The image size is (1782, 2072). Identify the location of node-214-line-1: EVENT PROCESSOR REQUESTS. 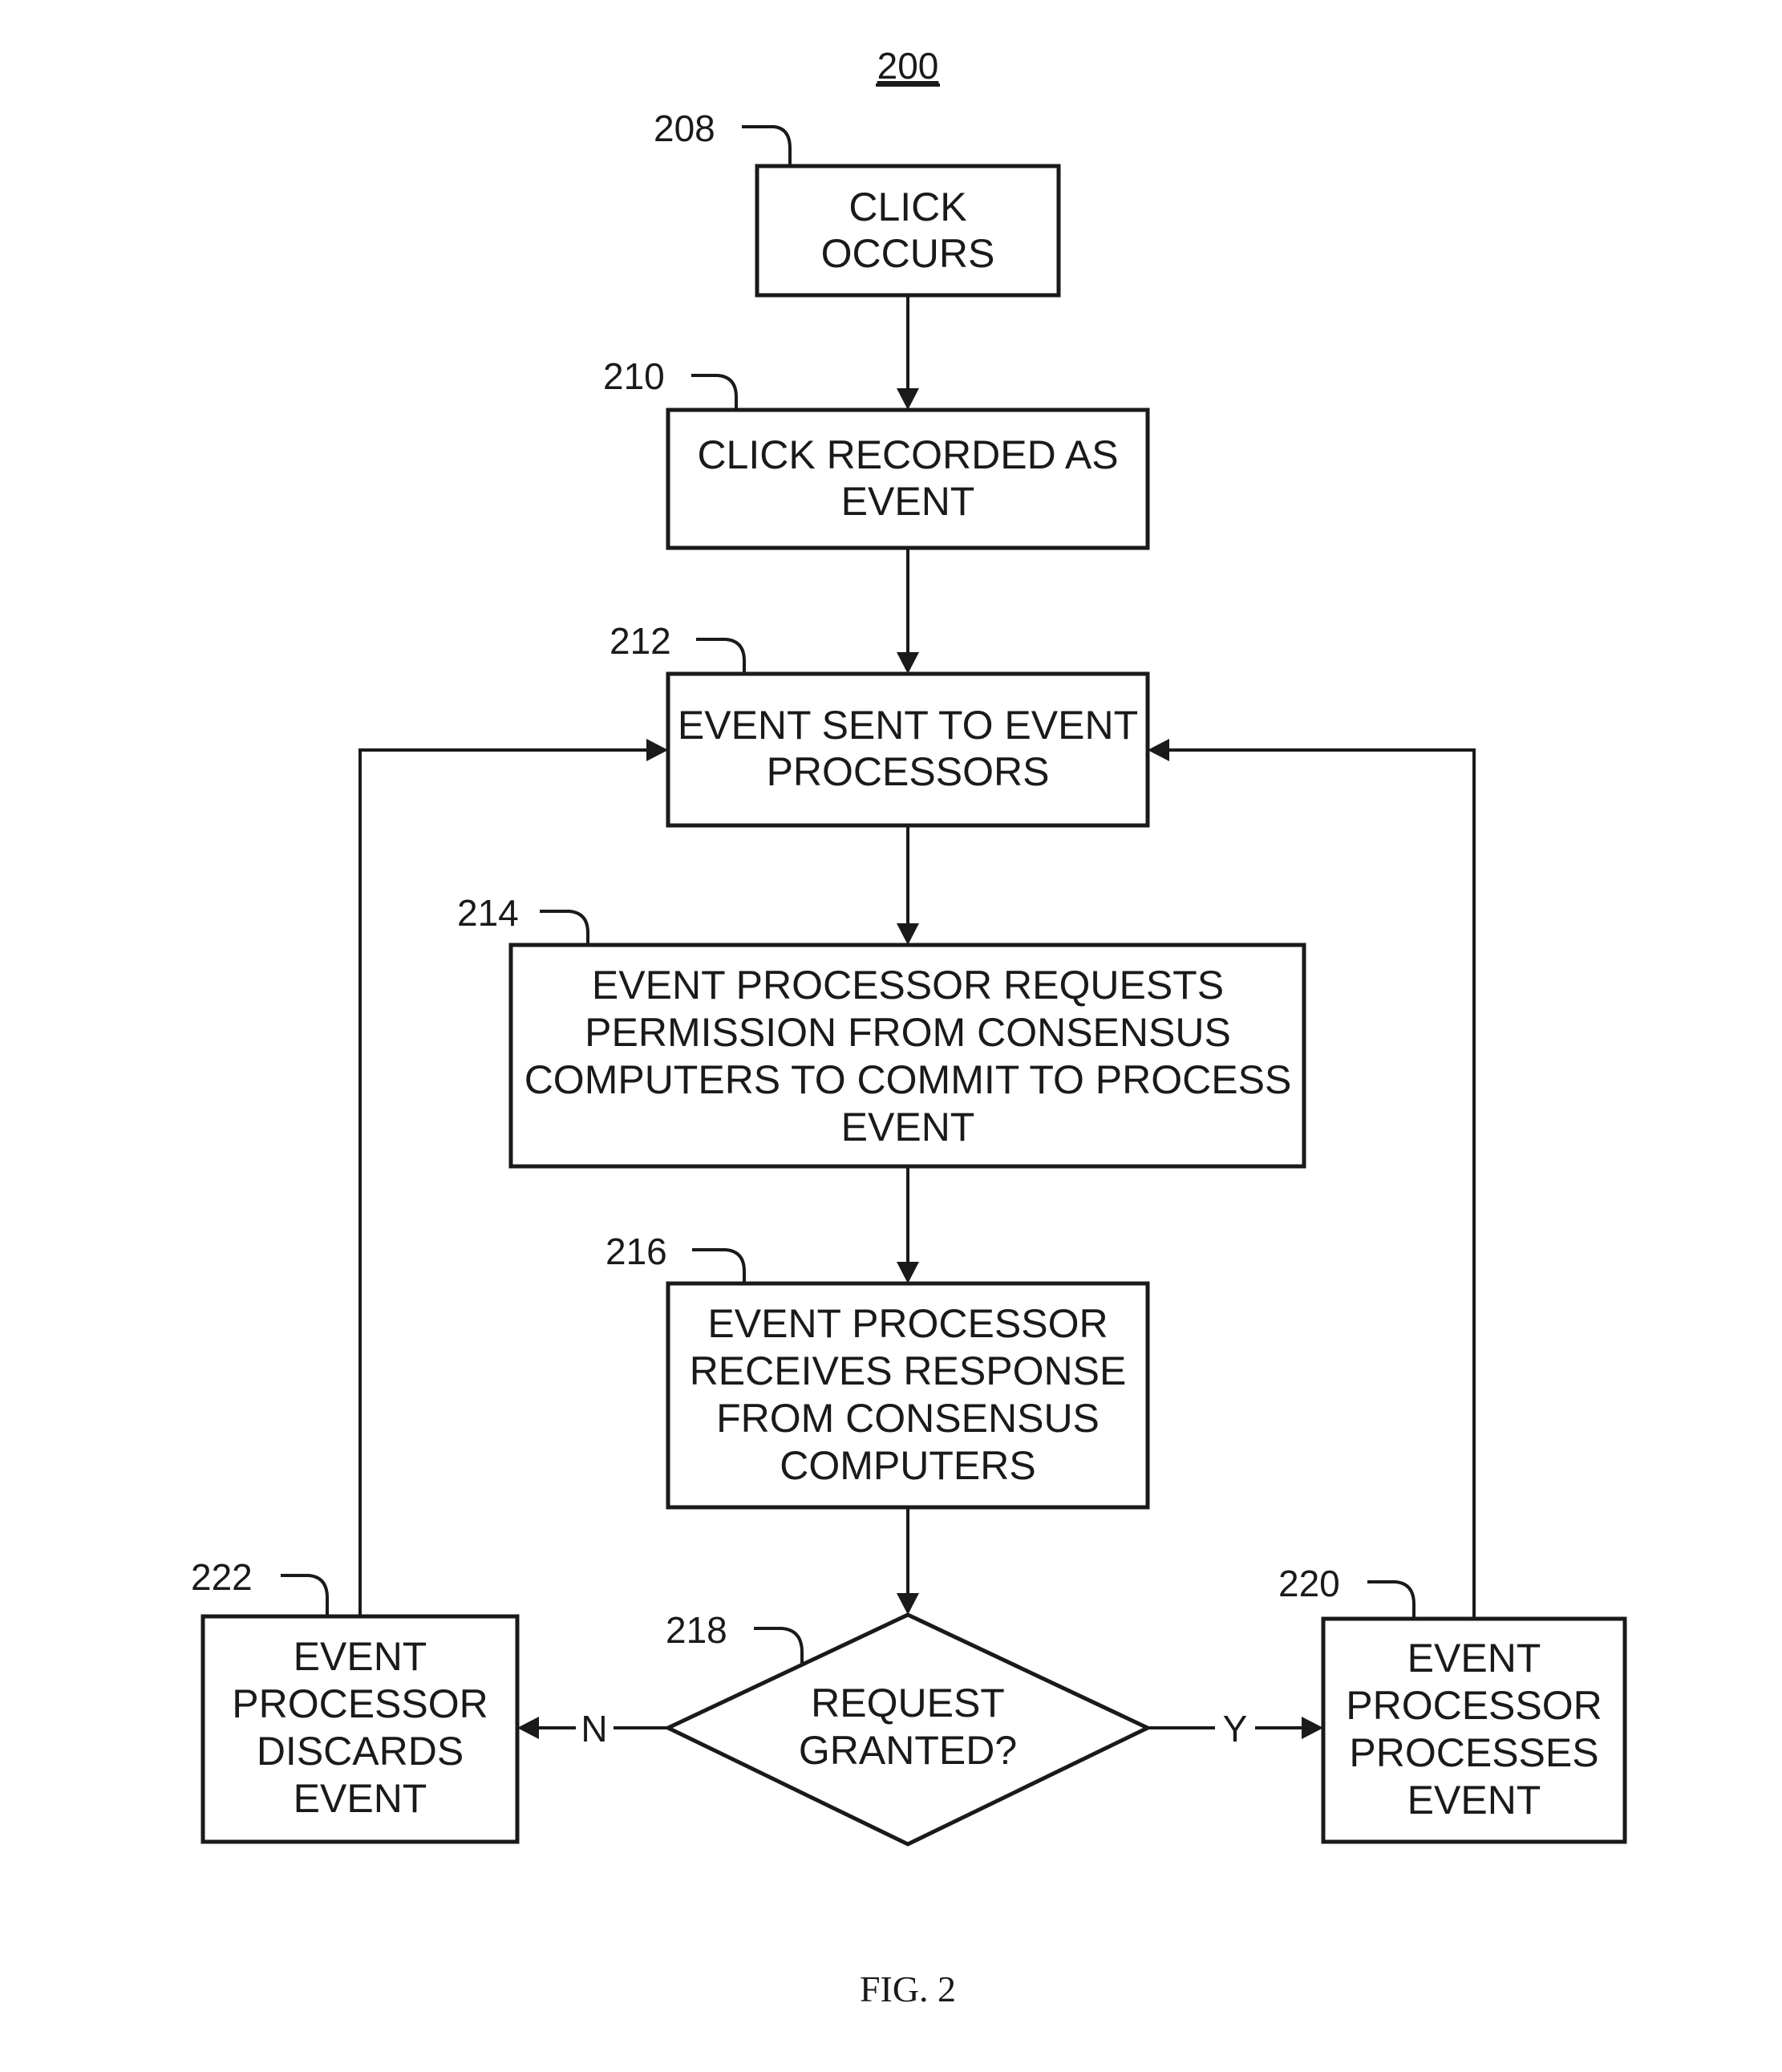
(908, 985).